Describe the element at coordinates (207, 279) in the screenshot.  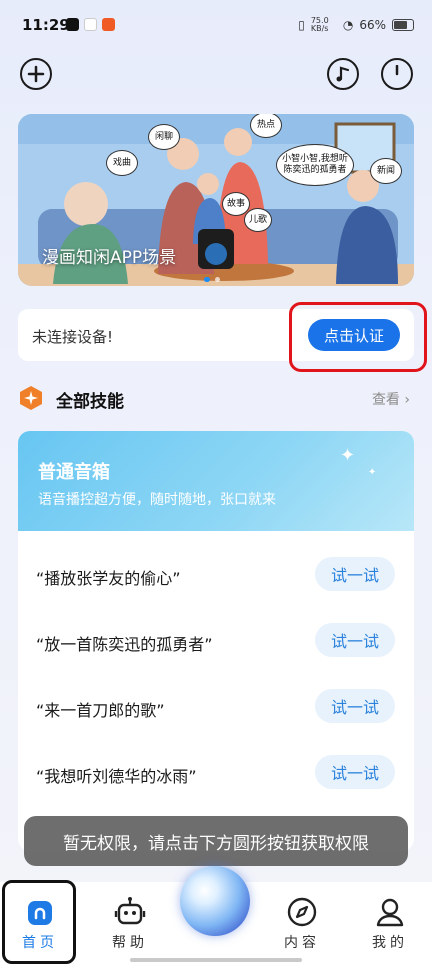
I see `page-dot-active` at that location.